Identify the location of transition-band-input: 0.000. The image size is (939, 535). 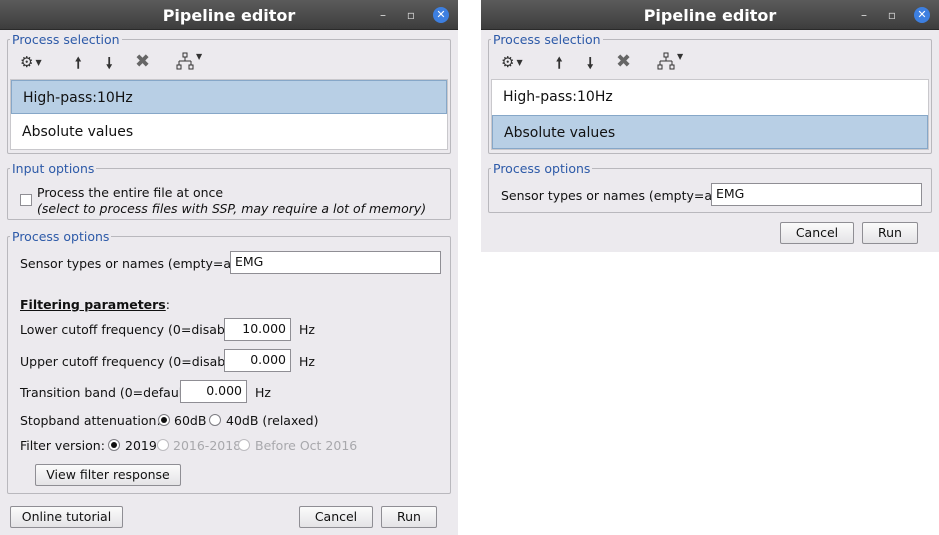
(213, 391).